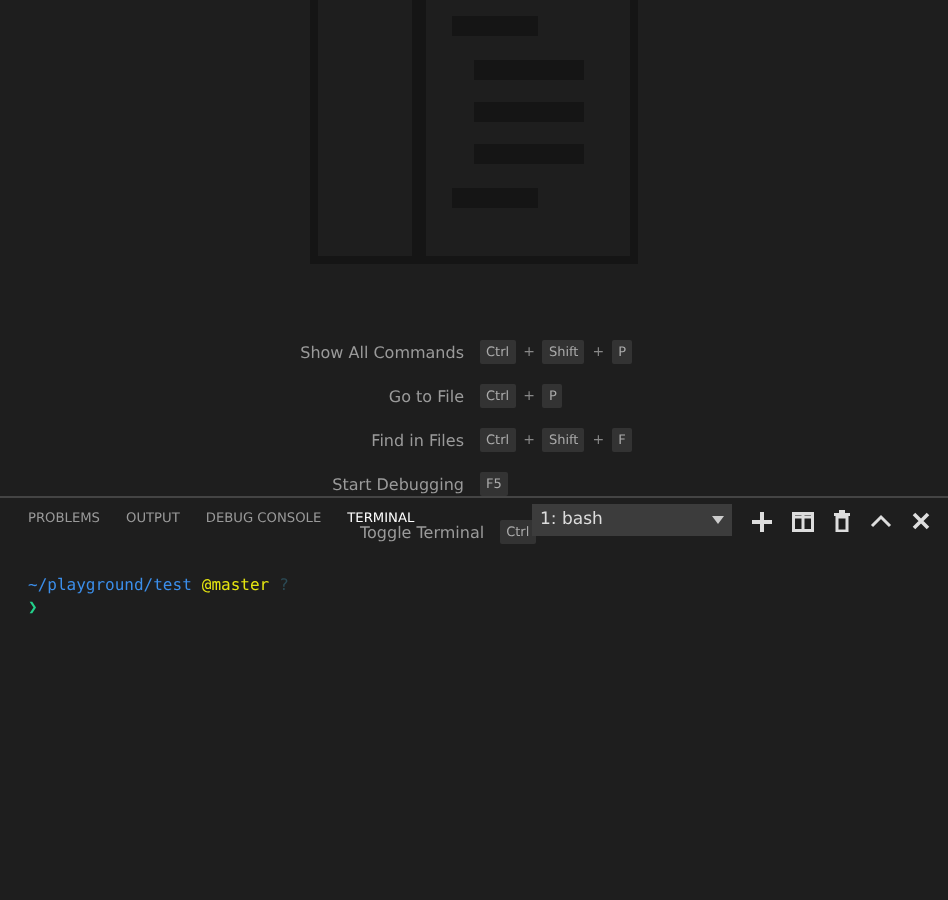 This screenshot has height=900, width=948. Describe the element at coordinates (398, 484) in the screenshot. I see `shortcut-label: Start Debugging` at that location.